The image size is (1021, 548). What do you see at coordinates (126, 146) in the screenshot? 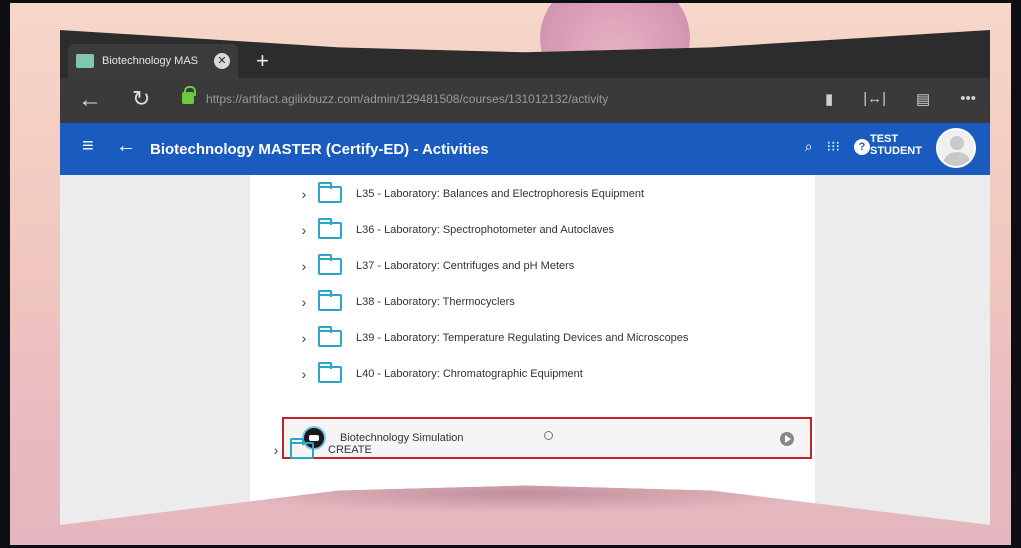
I see `back-icon: ←` at bounding box center [126, 146].